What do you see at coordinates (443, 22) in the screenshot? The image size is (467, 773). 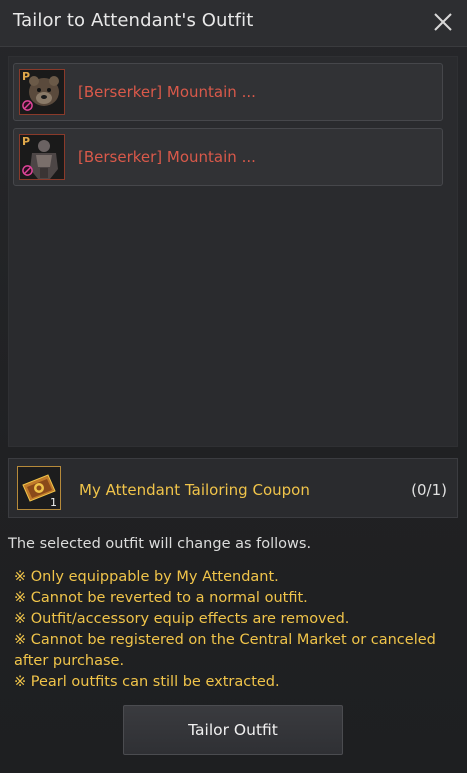 I see `close-icon` at bounding box center [443, 22].